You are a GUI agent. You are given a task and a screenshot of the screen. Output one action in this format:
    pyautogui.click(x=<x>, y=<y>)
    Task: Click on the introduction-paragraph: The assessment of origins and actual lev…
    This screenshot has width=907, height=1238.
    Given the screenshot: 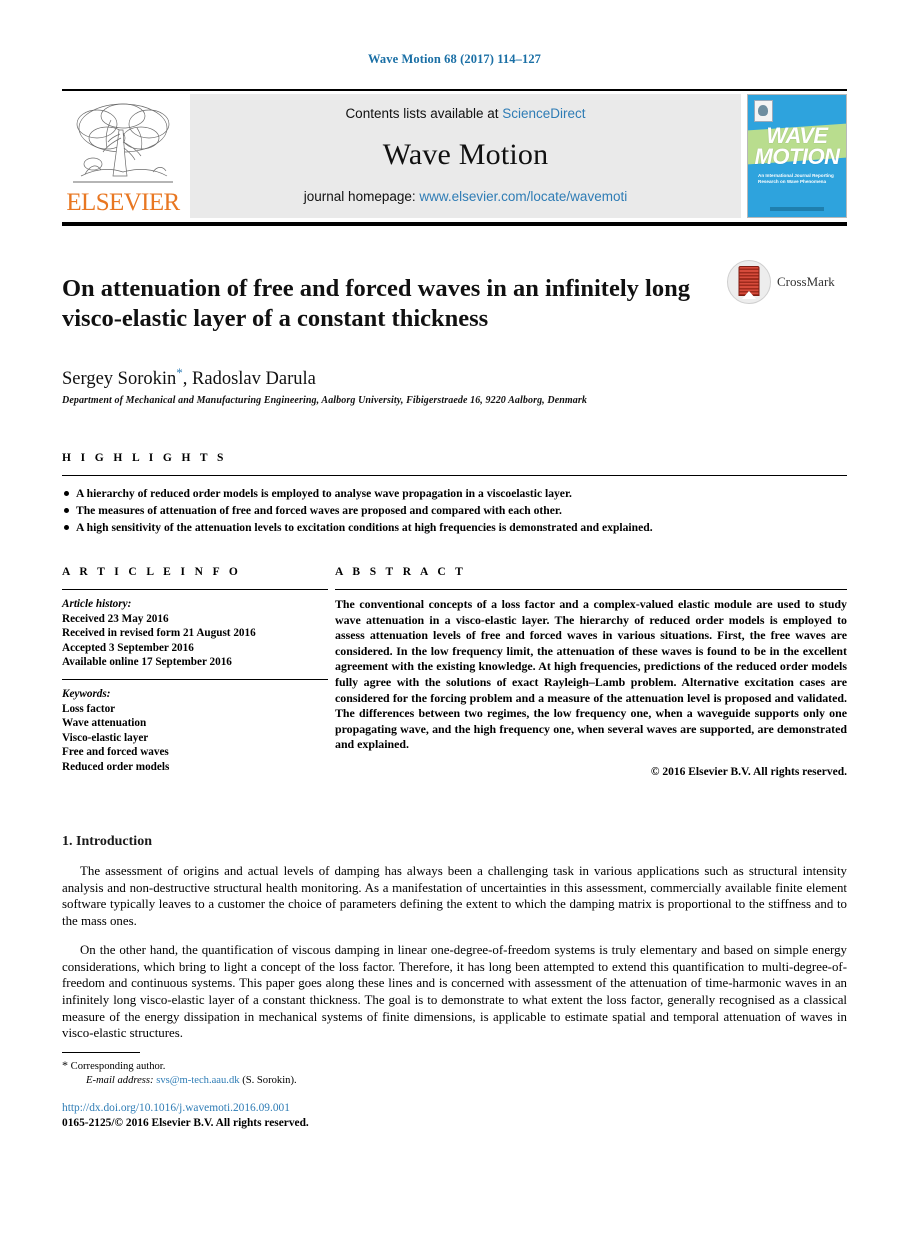 What is the action you would take?
    pyautogui.click(x=454, y=895)
    